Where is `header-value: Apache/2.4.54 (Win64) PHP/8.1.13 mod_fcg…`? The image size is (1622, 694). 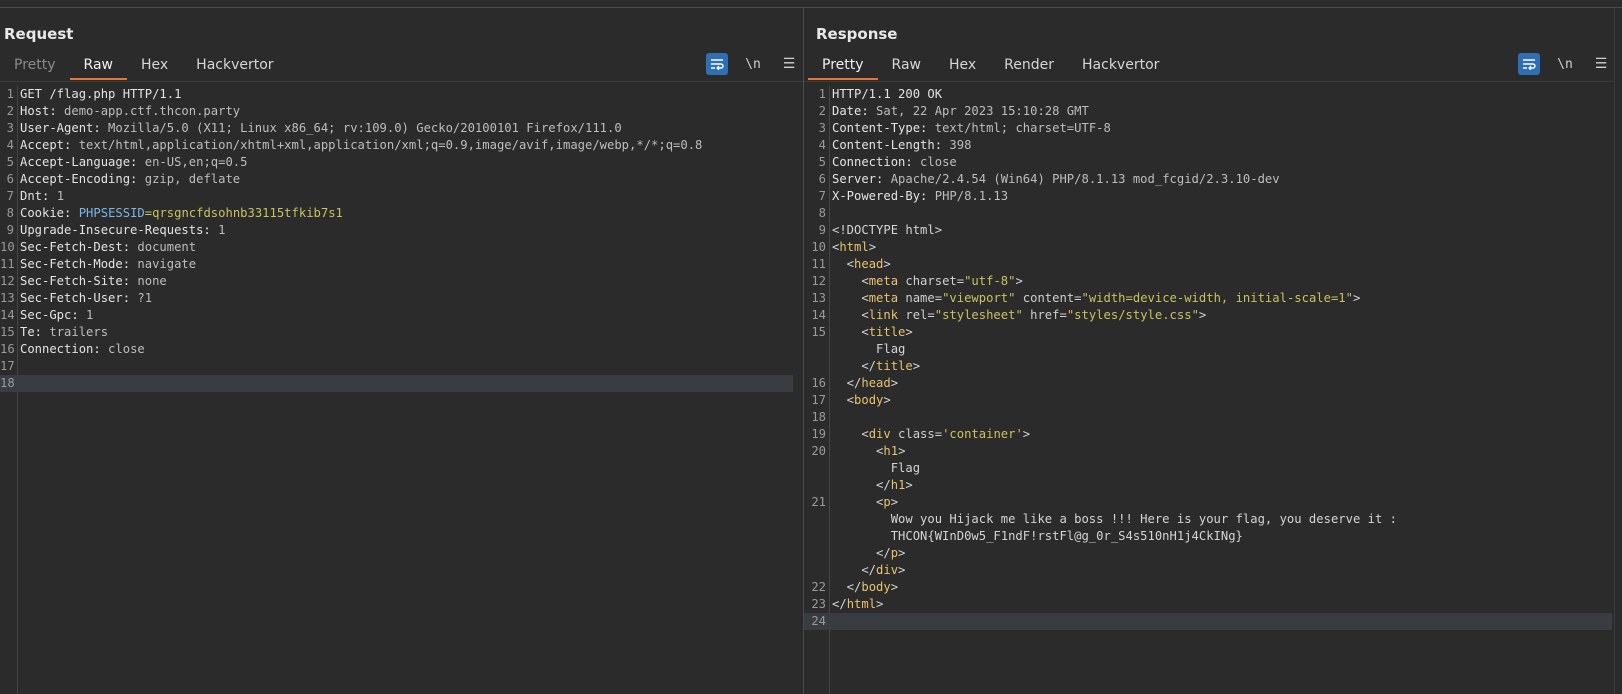
header-value: Apache/2.4.54 (Win64) PHP/8.1.13 mod_fcg… is located at coordinates (1081, 179).